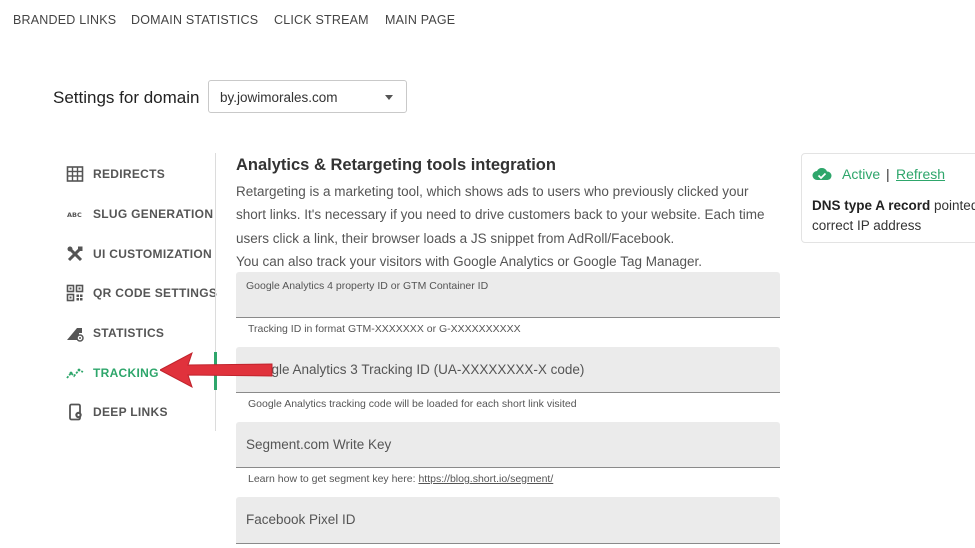  I want to click on sidebar-item-label: QR CODE SETTINGS, so click(155, 293).